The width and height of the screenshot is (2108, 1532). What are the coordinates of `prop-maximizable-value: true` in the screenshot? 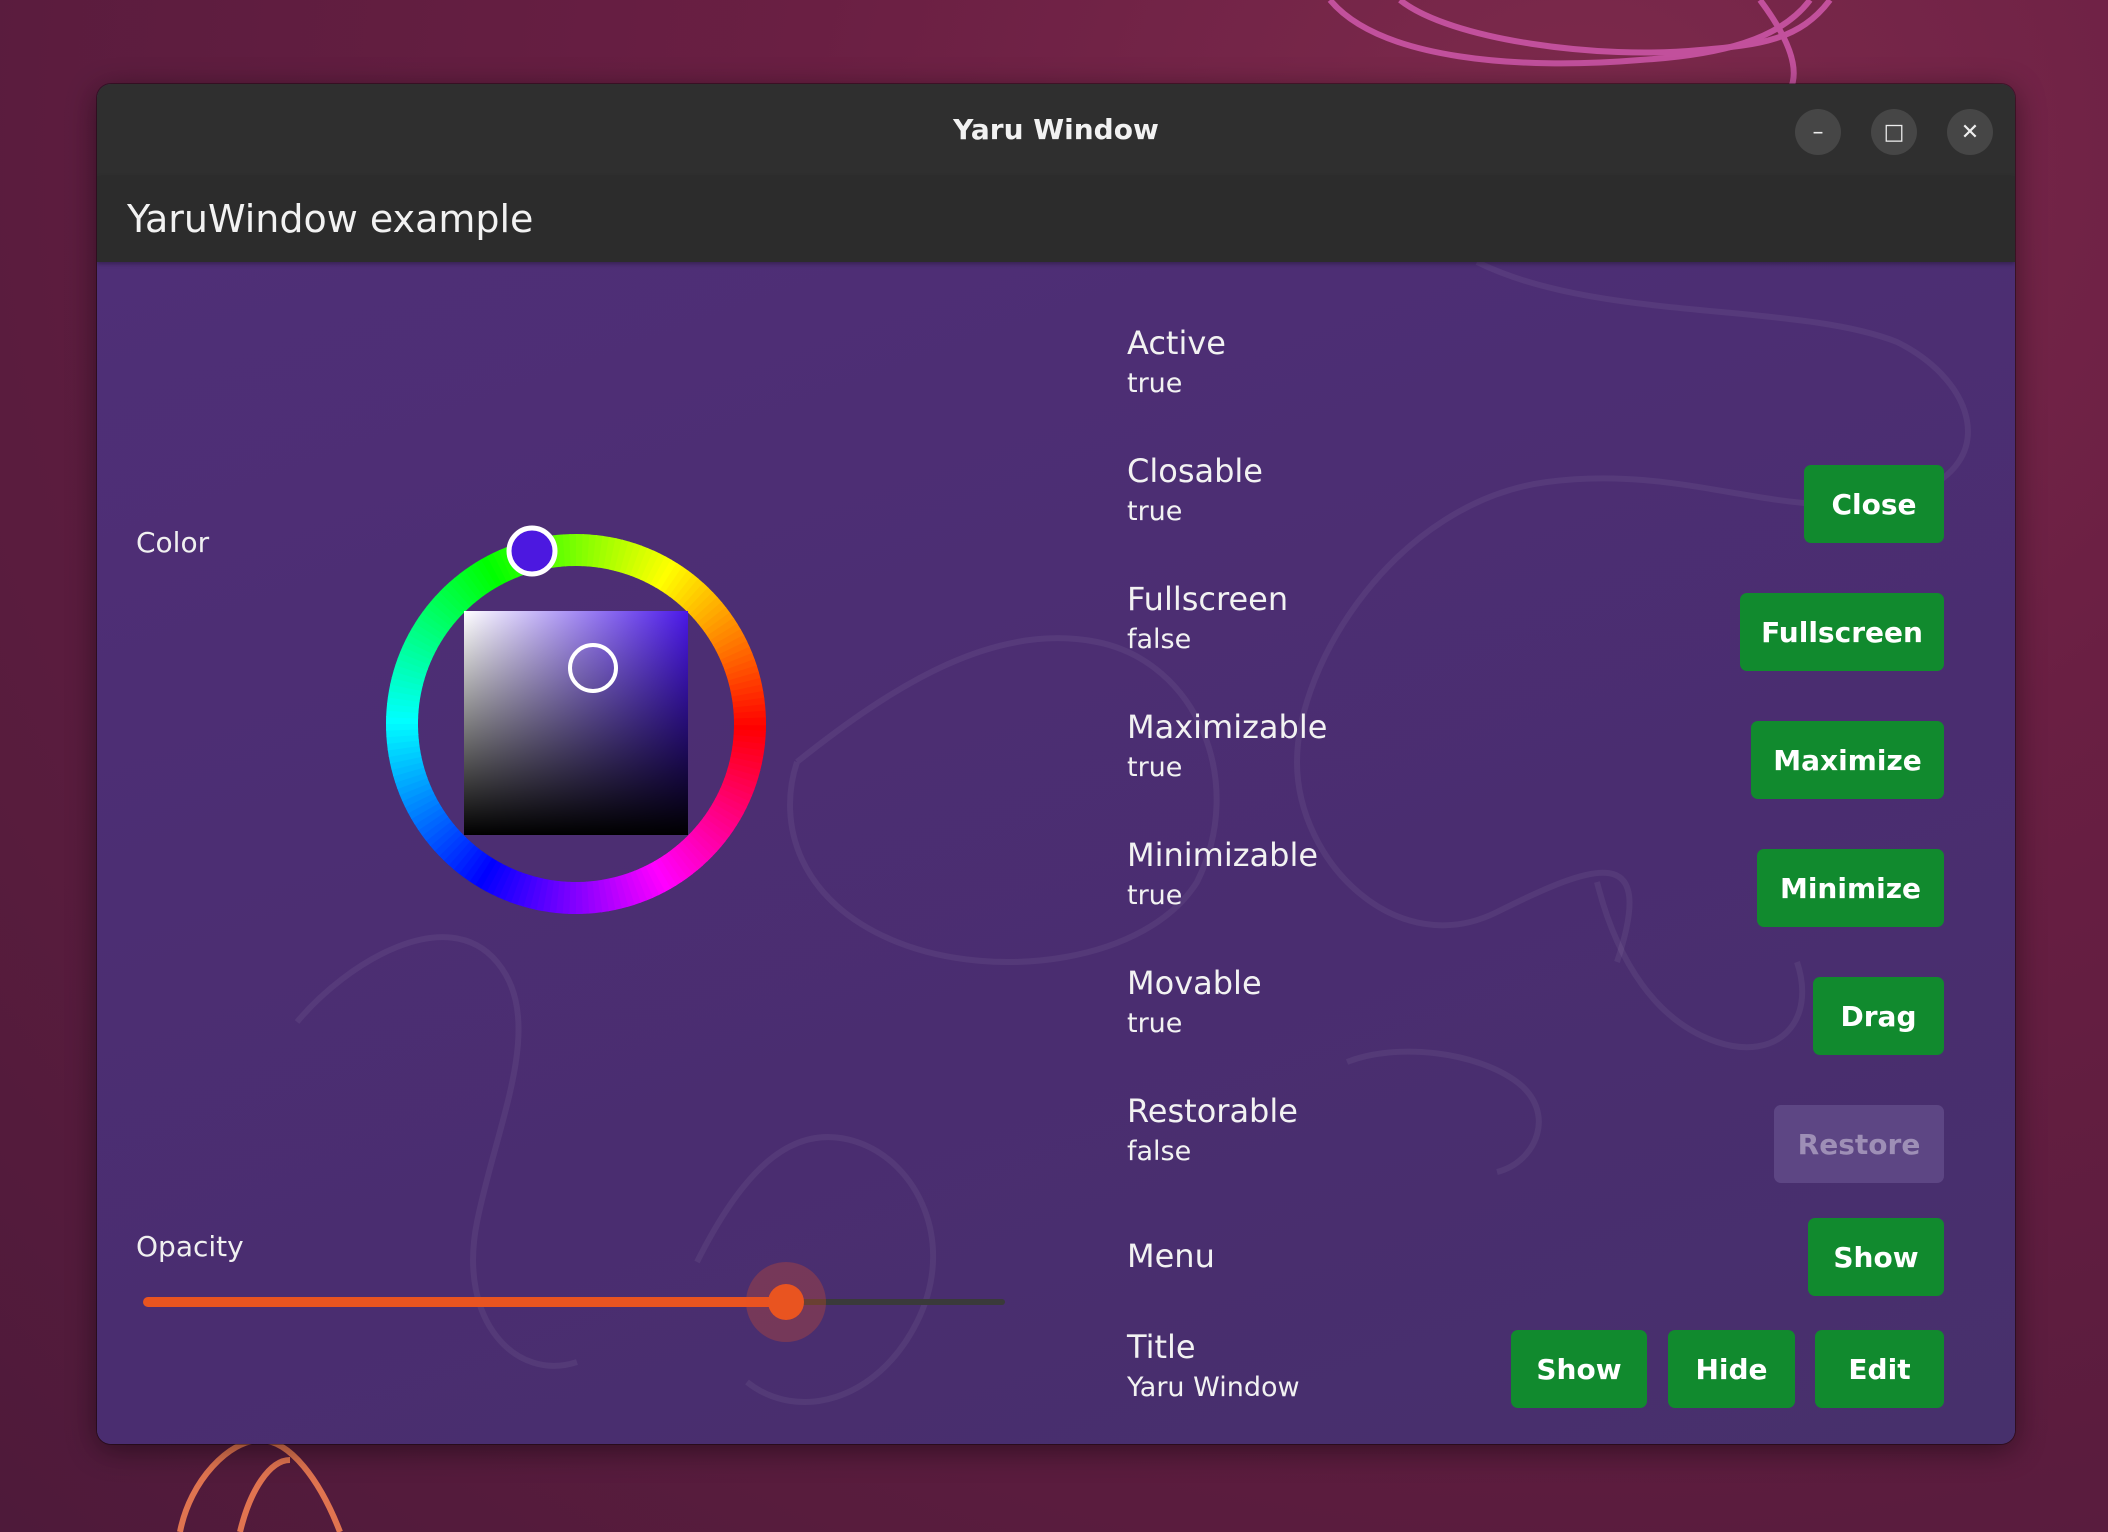 It's located at (1155, 767).